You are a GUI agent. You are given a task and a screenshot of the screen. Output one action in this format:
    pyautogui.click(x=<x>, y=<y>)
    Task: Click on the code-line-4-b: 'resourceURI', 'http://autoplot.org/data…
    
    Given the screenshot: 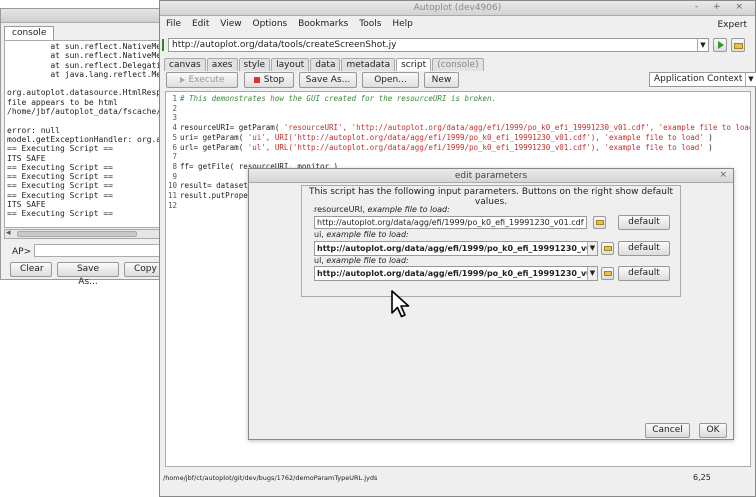 What is the action you would take?
    pyautogui.click(x=517, y=128)
    